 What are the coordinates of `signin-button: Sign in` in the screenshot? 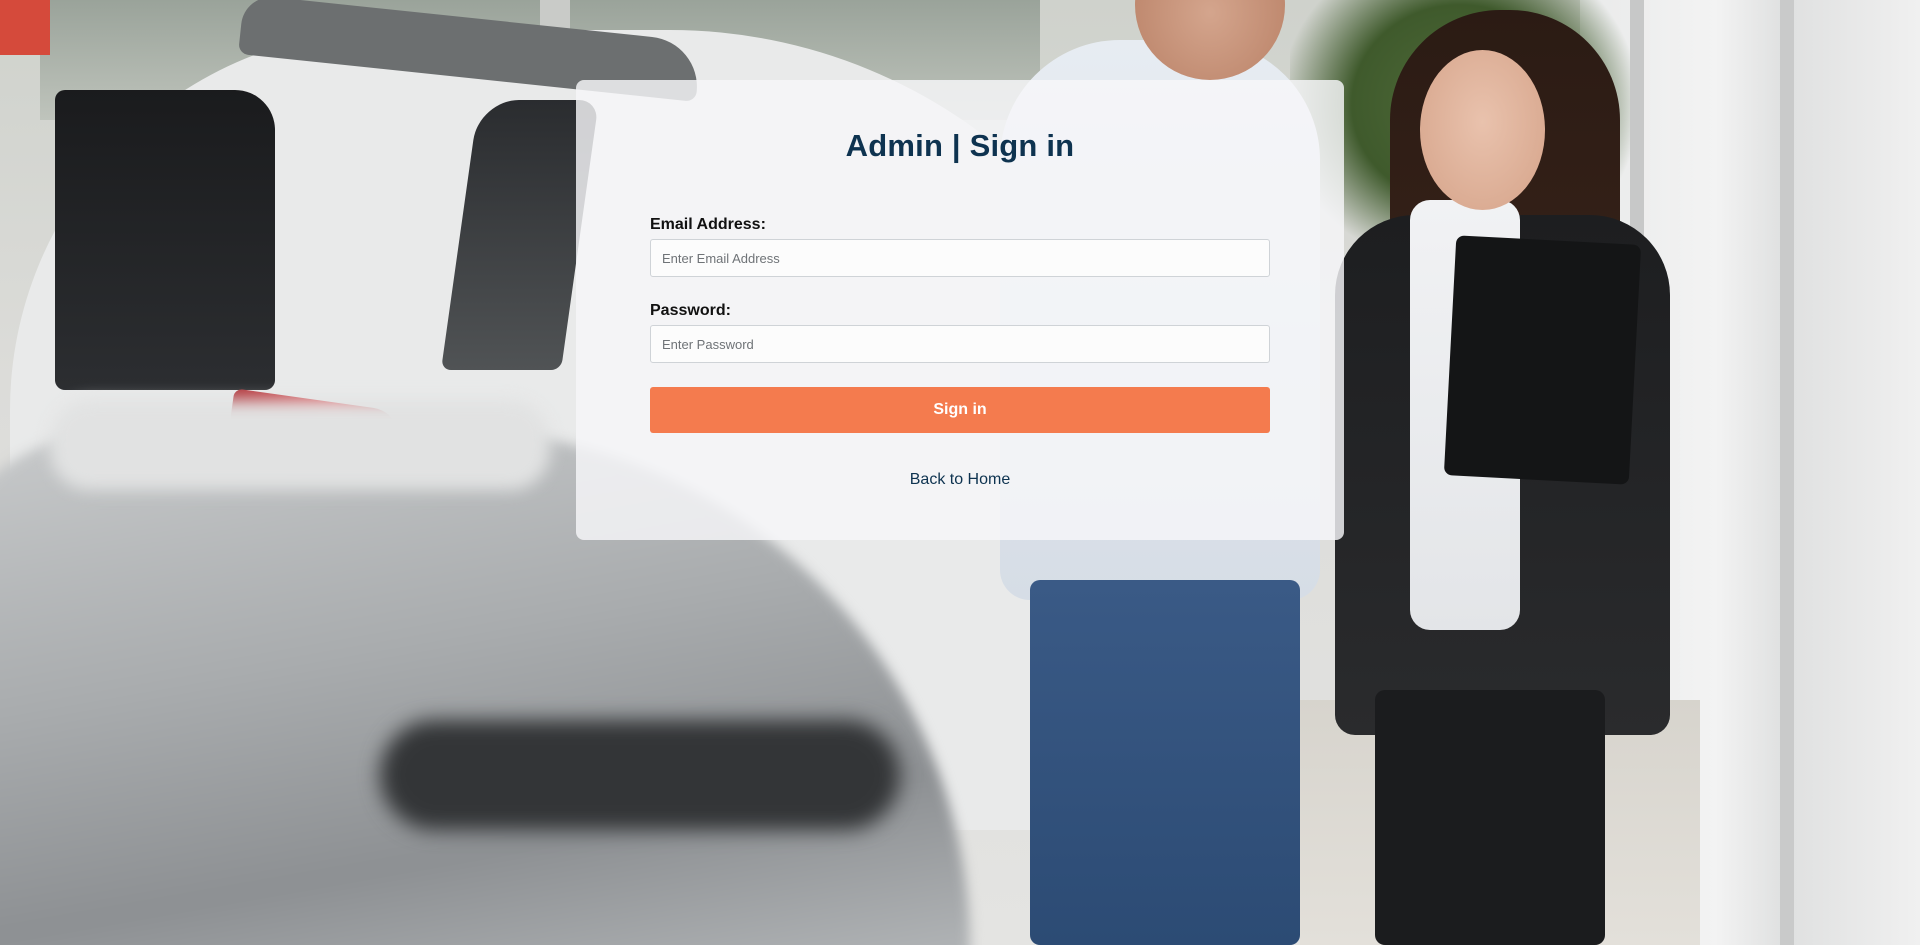 It's located at (960, 410).